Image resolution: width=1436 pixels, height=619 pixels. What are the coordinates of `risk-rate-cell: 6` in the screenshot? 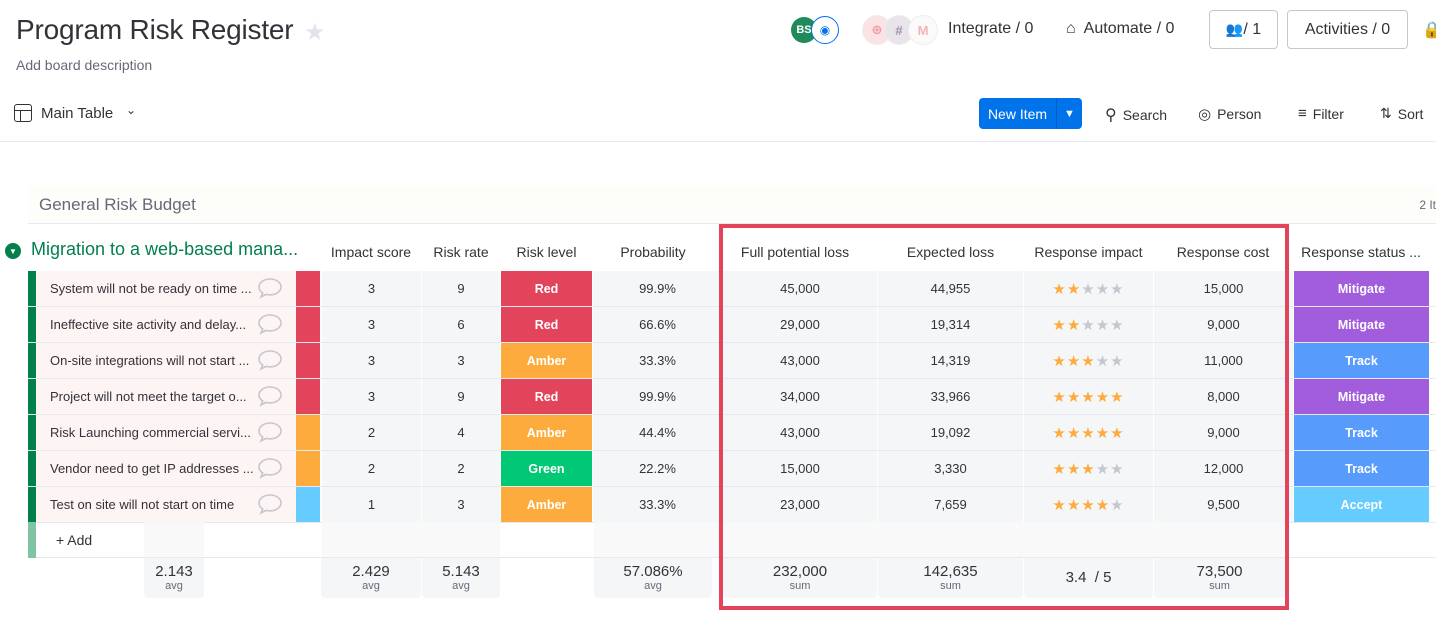 It's located at (461, 324).